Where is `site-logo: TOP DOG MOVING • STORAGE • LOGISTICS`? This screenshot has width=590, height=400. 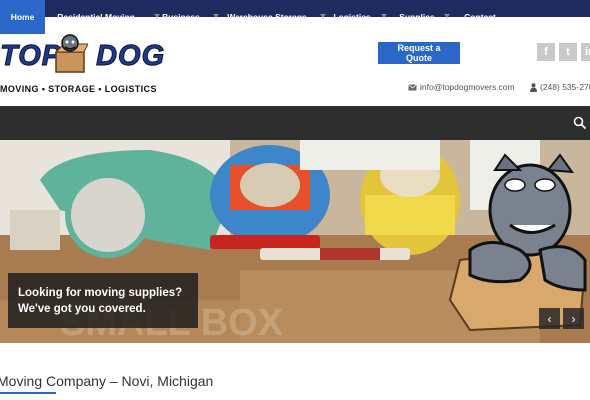
site-logo: TOP DOG MOVING • STORAGE • LOGISTICS is located at coordinates (82, 66).